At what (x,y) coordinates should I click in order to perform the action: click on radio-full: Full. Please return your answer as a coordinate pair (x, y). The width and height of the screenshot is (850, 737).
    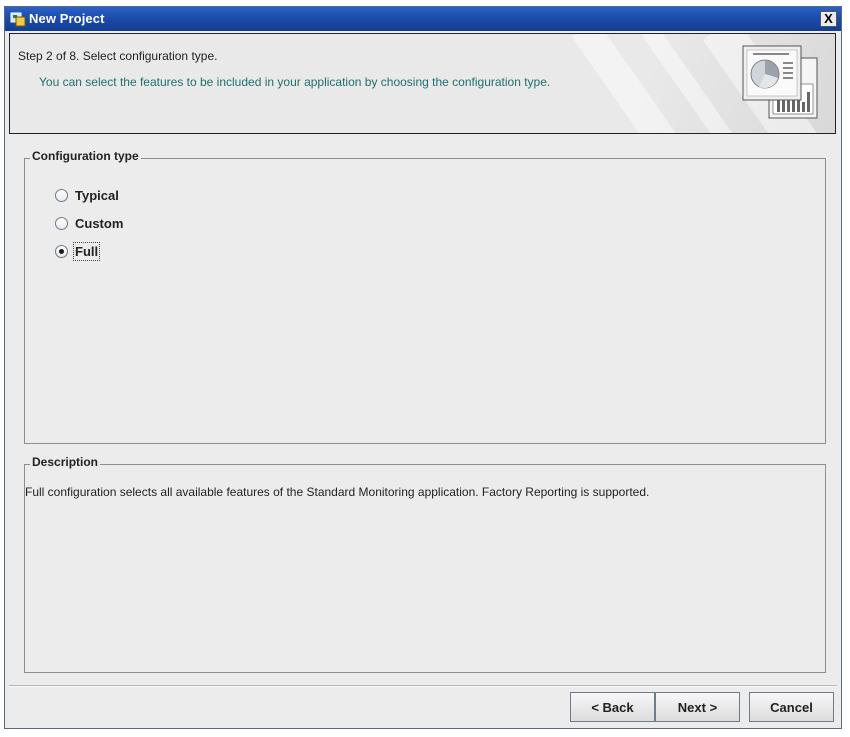
    Looking at the image, I should click on (78, 251).